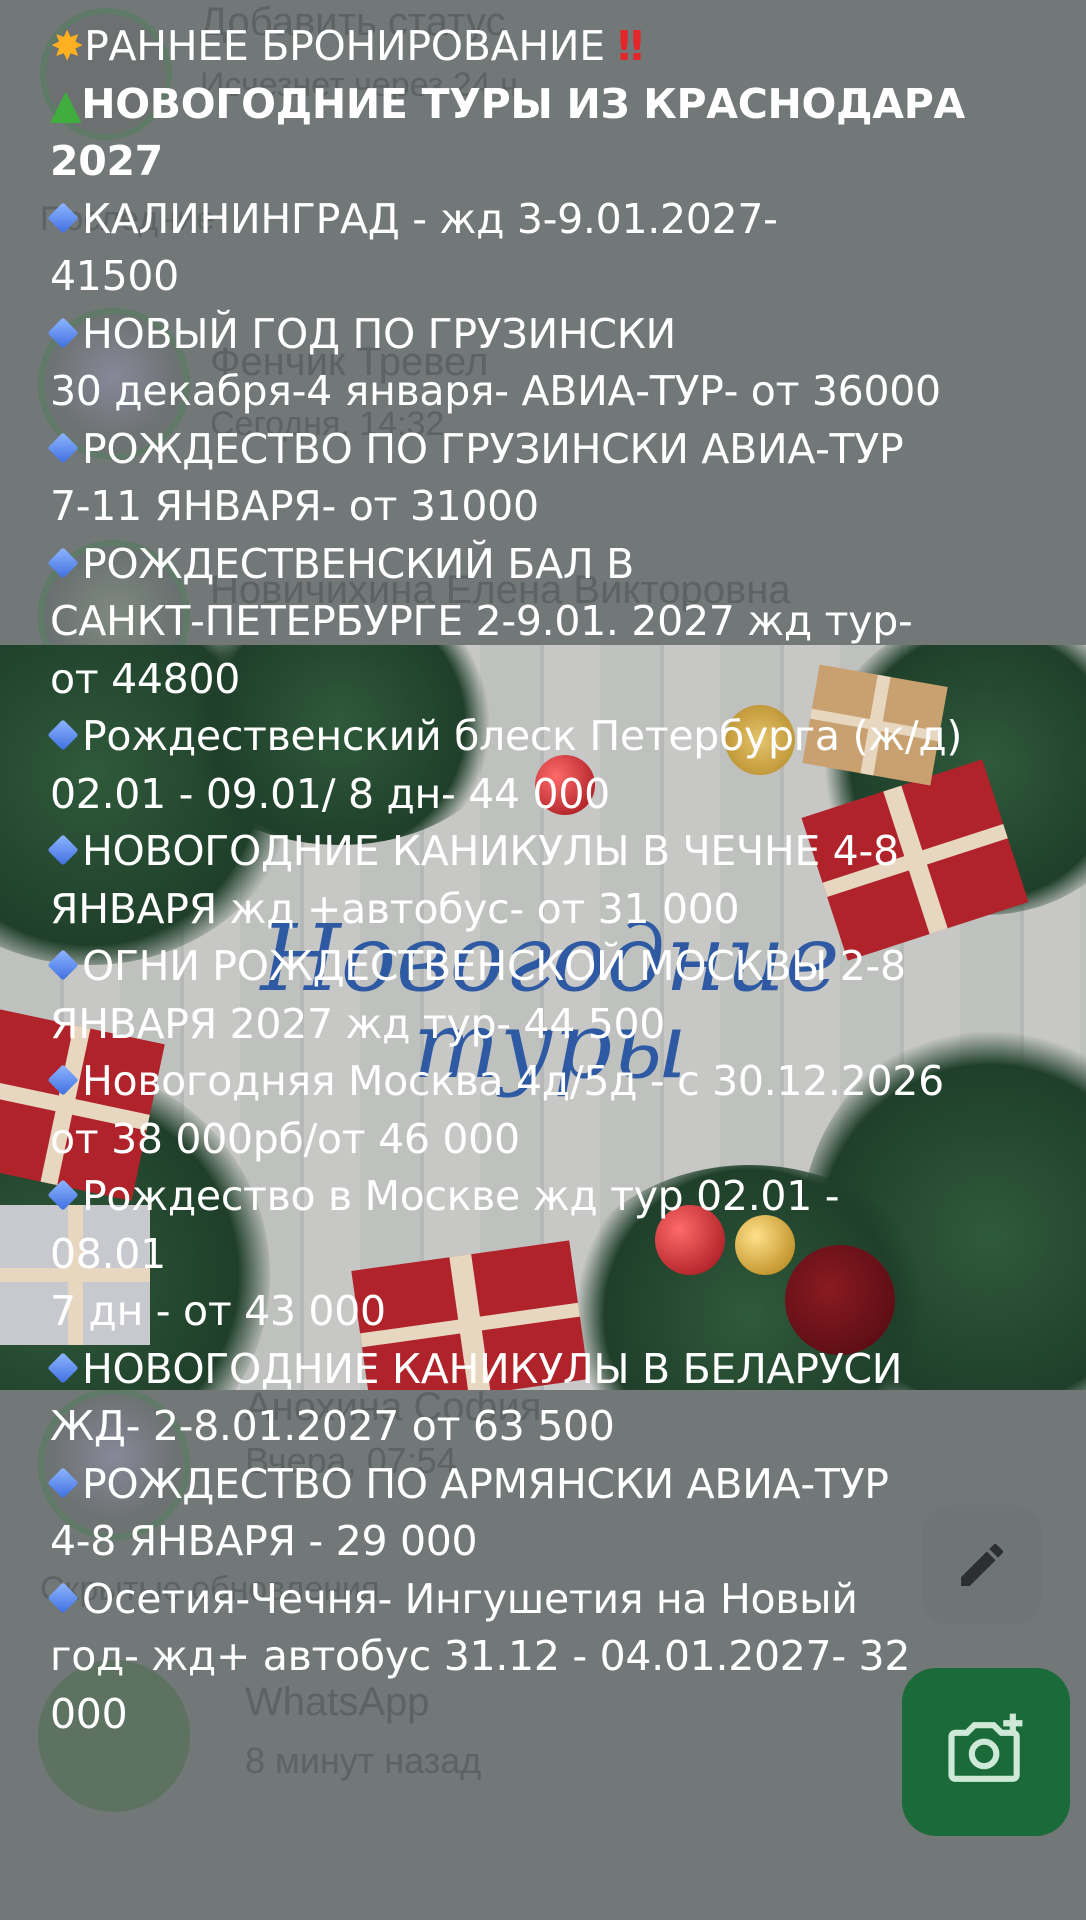 This screenshot has width=1086, height=1920. Describe the element at coordinates (89, 1713) in the screenshot. I see `overlay-line-30: 000` at that location.